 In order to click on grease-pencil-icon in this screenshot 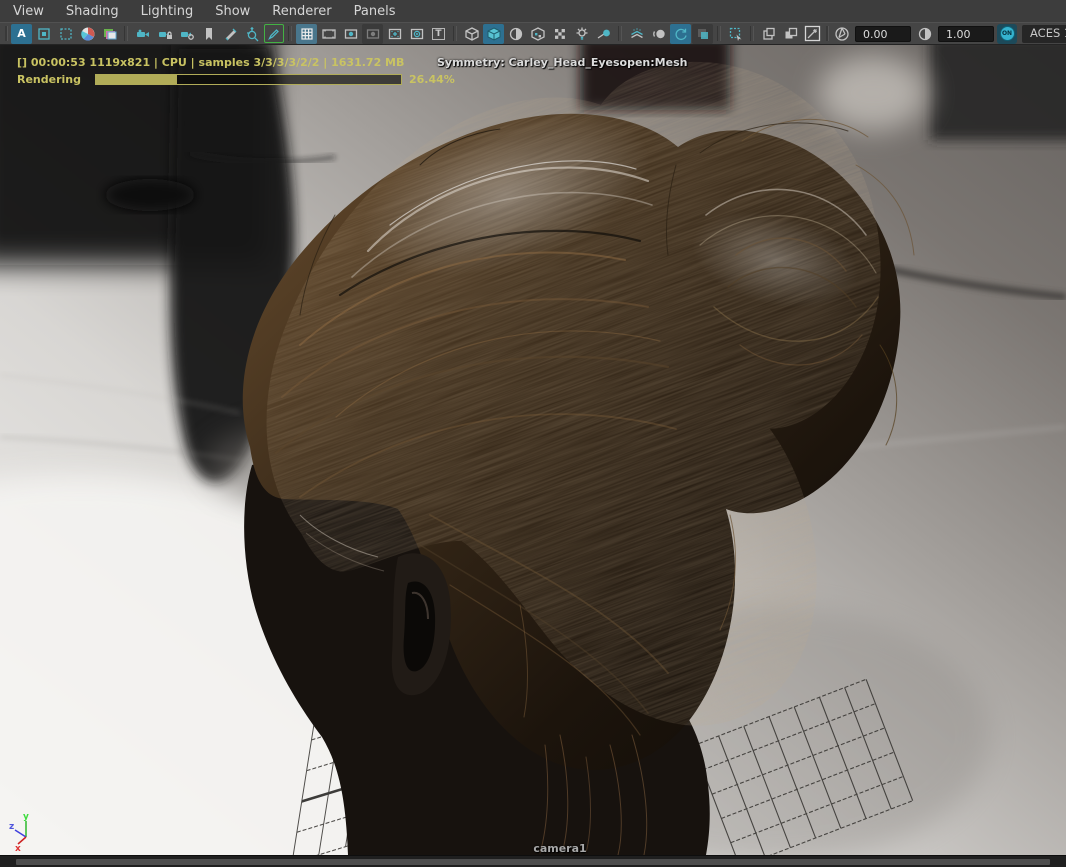, I will do `click(273, 34)`.